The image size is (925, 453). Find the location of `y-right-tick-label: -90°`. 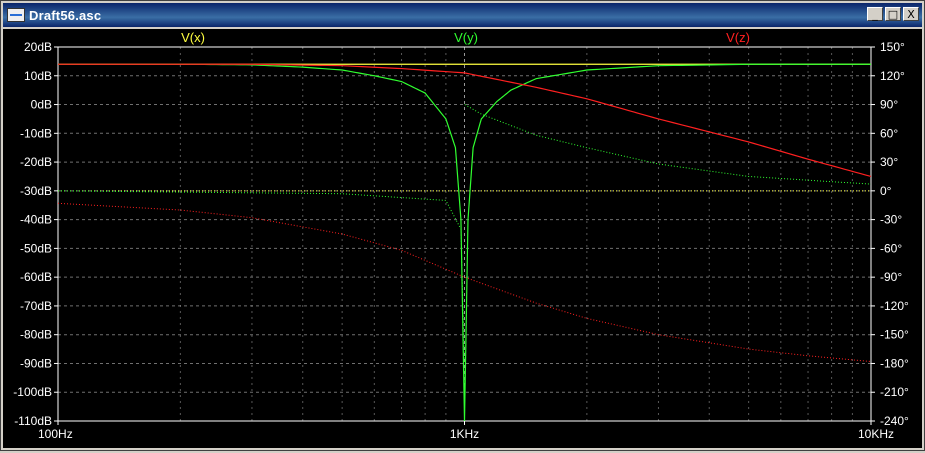

y-right-tick-label: -90° is located at coordinates (891, 277).